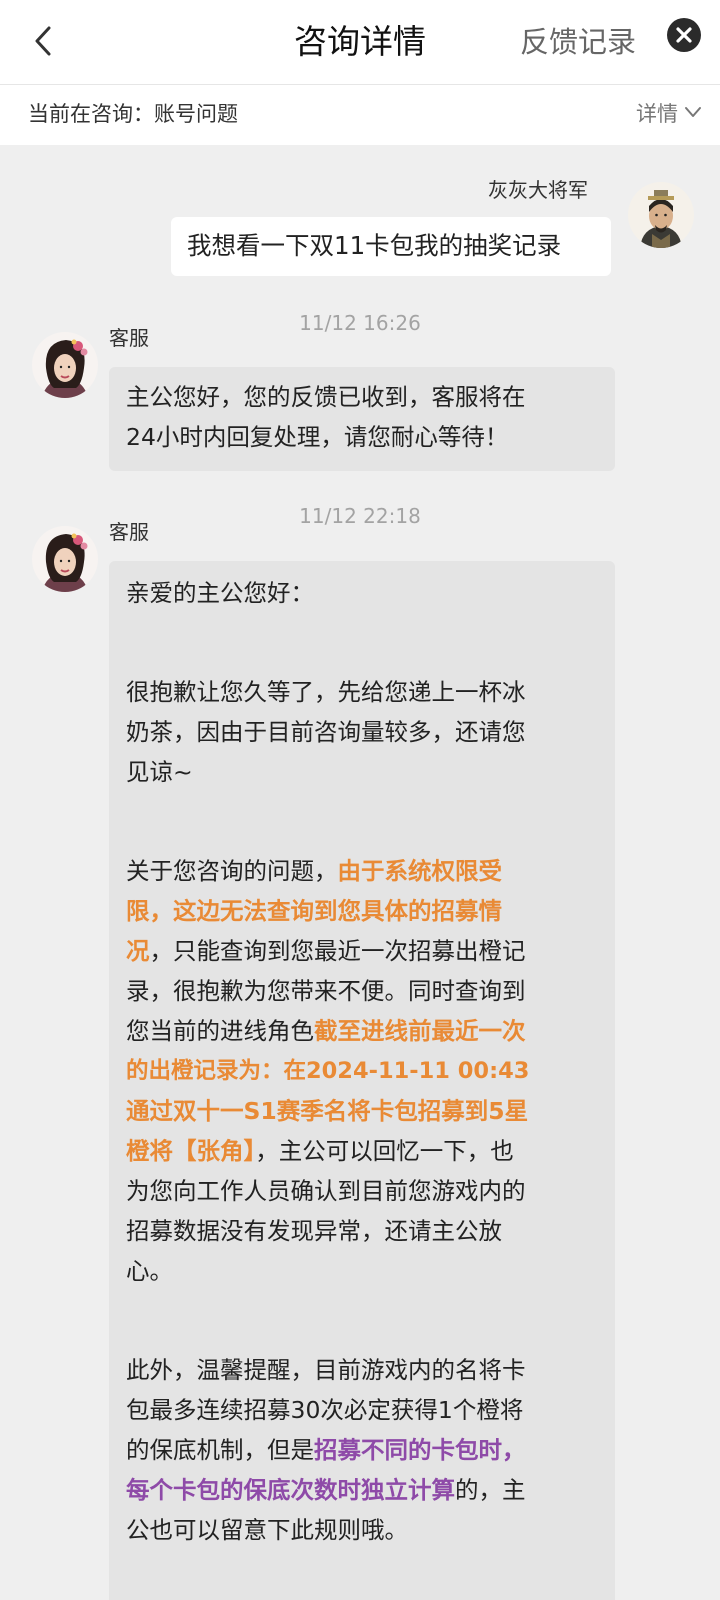  What do you see at coordinates (326, 1191) in the screenshot?
I see `paragraph-line: 为您向工作人员确认到目前您游戏内的` at bounding box center [326, 1191].